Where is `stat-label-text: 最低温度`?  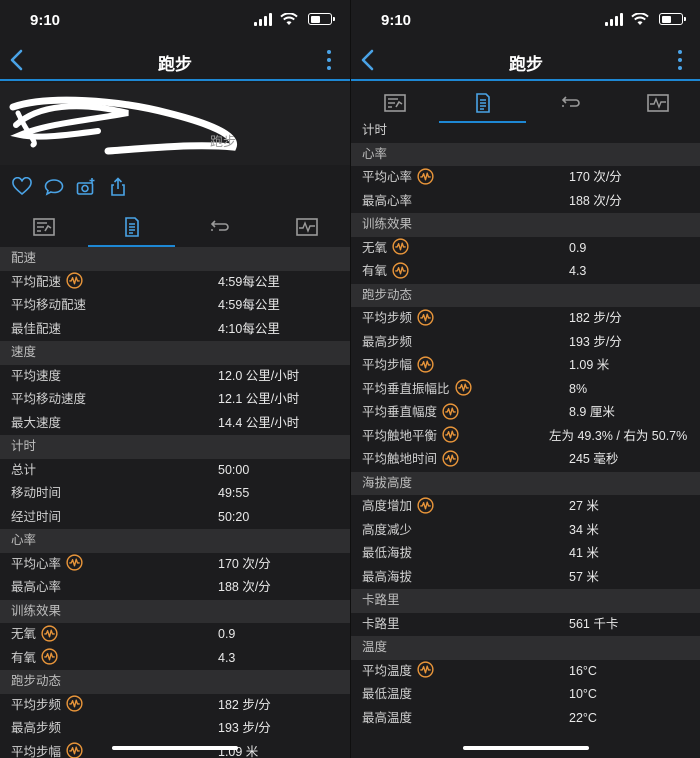
stat-label-text: 最低温度 is located at coordinates (387, 694).